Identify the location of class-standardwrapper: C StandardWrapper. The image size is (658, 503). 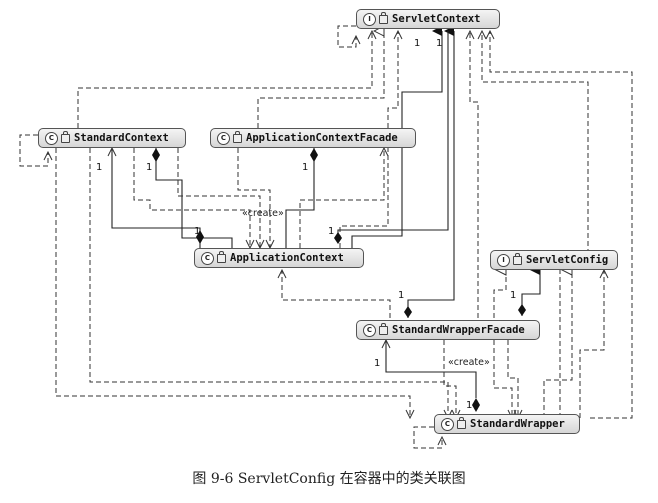
(507, 424).